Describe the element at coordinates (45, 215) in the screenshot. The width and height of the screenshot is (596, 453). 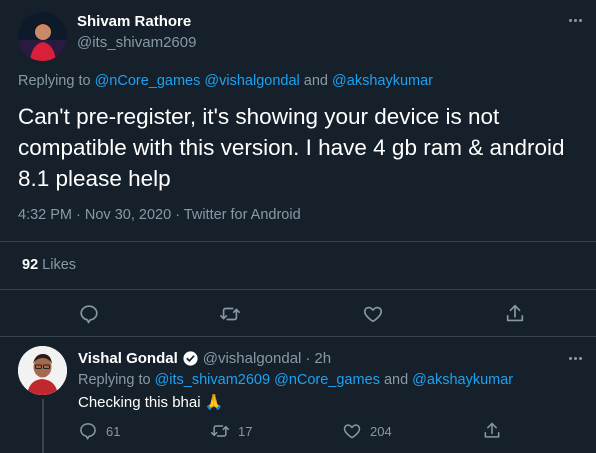
I see `tweet-time: 4:32 PM` at that location.